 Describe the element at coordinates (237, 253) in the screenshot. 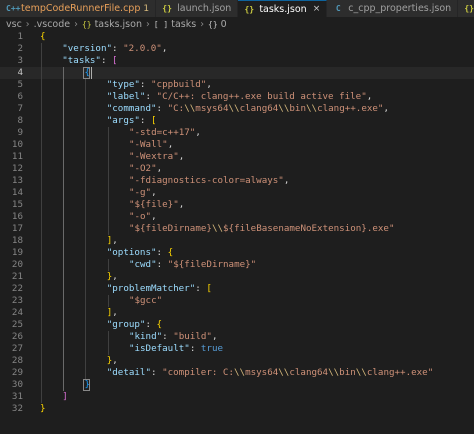

I see `code-line: 19 "options": {` at that location.